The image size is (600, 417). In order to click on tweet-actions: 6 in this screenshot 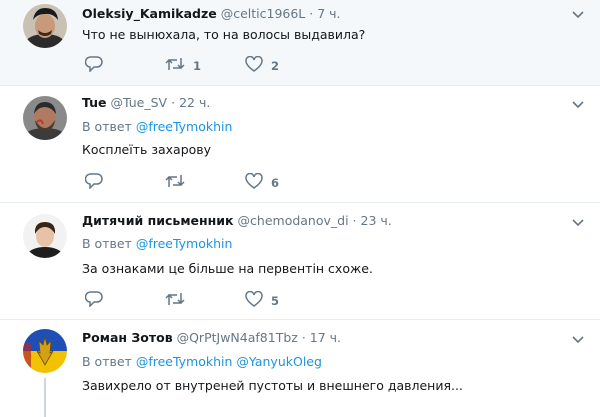, I will do `click(214, 182)`.